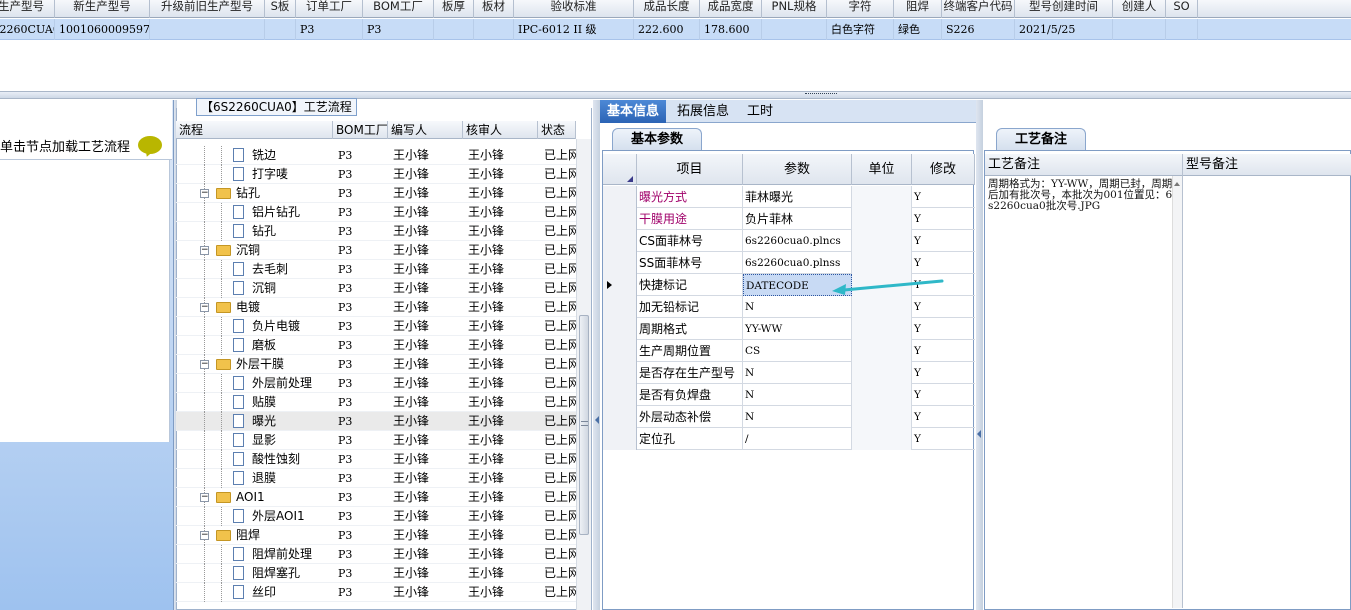 The width and height of the screenshot is (1351, 610). I want to click on param-row: 周期格式 YY-WW Y, so click(789, 329).